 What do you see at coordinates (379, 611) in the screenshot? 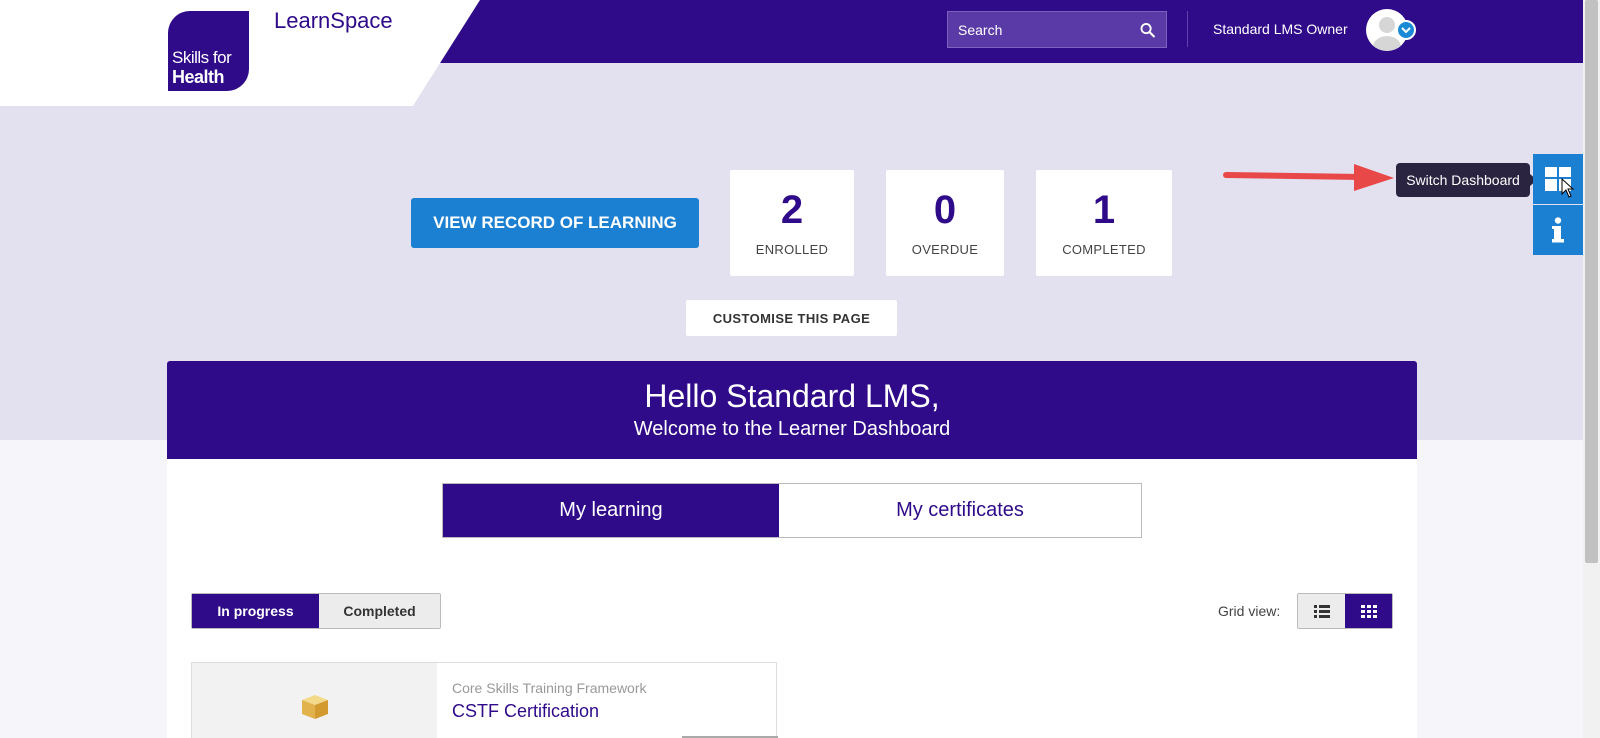
I see `filter-completed: Completed` at bounding box center [379, 611].